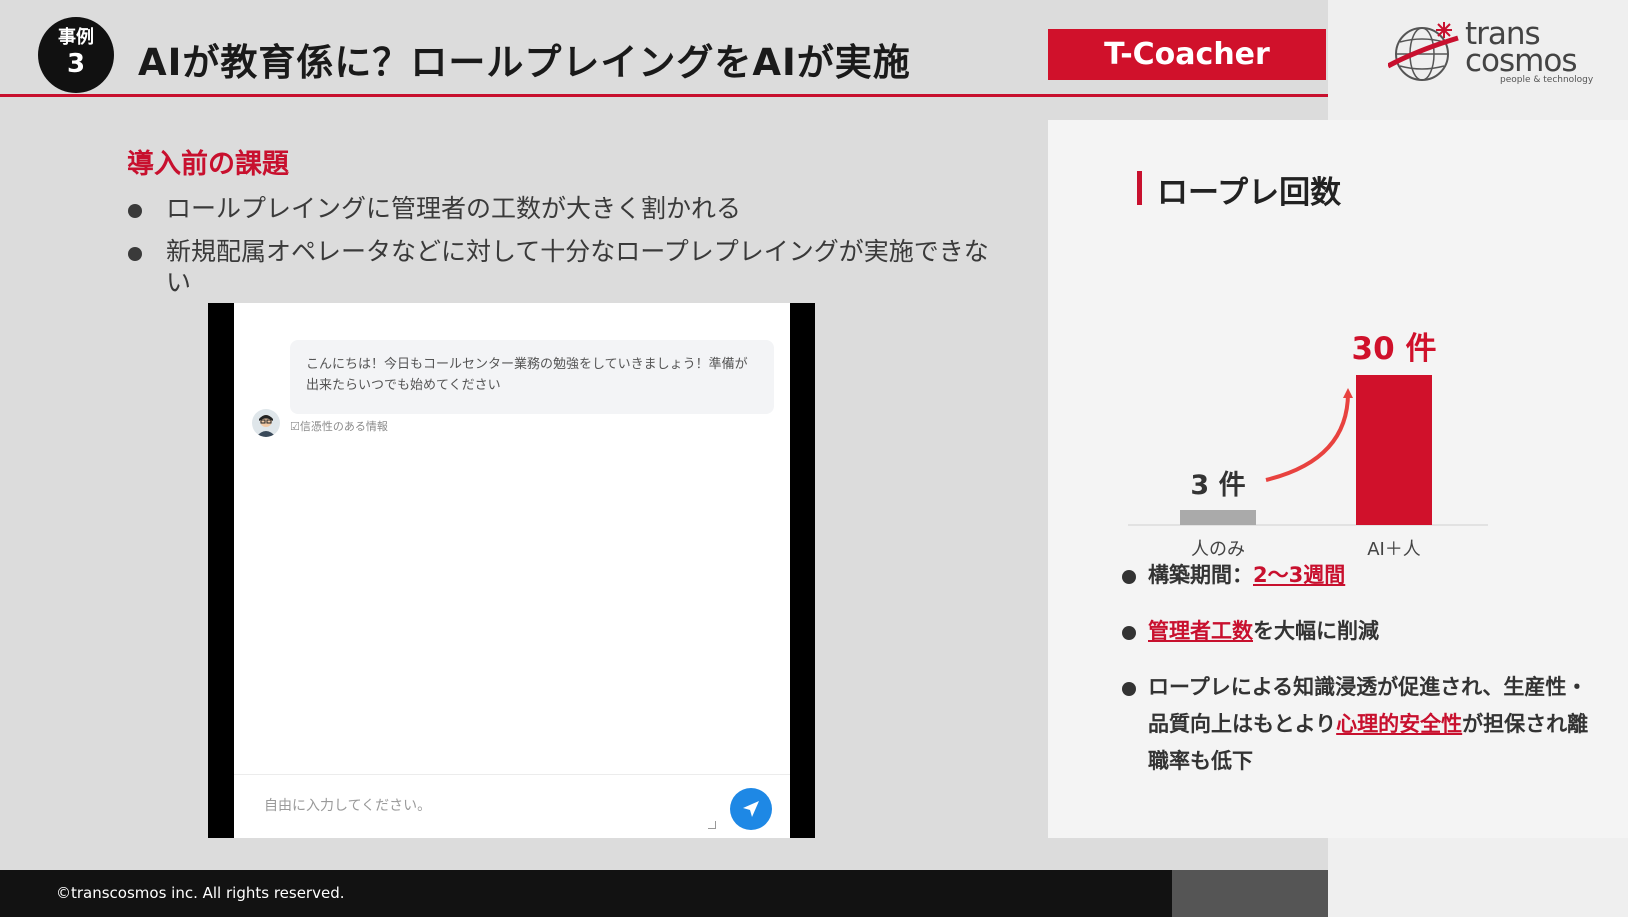 Image resolution: width=1628 pixels, height=917 pixels. I want to click on logo-tagline: people & technology, so click(1547, 80).